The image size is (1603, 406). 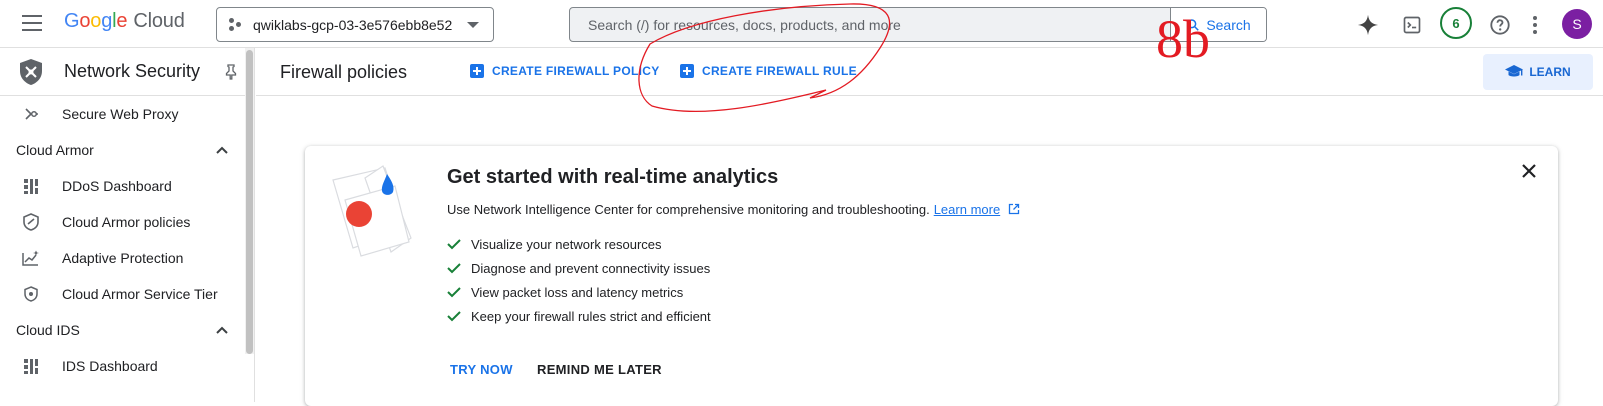 What do you see at coordinates (1529, 173) in the screenshot?
I see `close-icon` at bounding box center [1529, 173].